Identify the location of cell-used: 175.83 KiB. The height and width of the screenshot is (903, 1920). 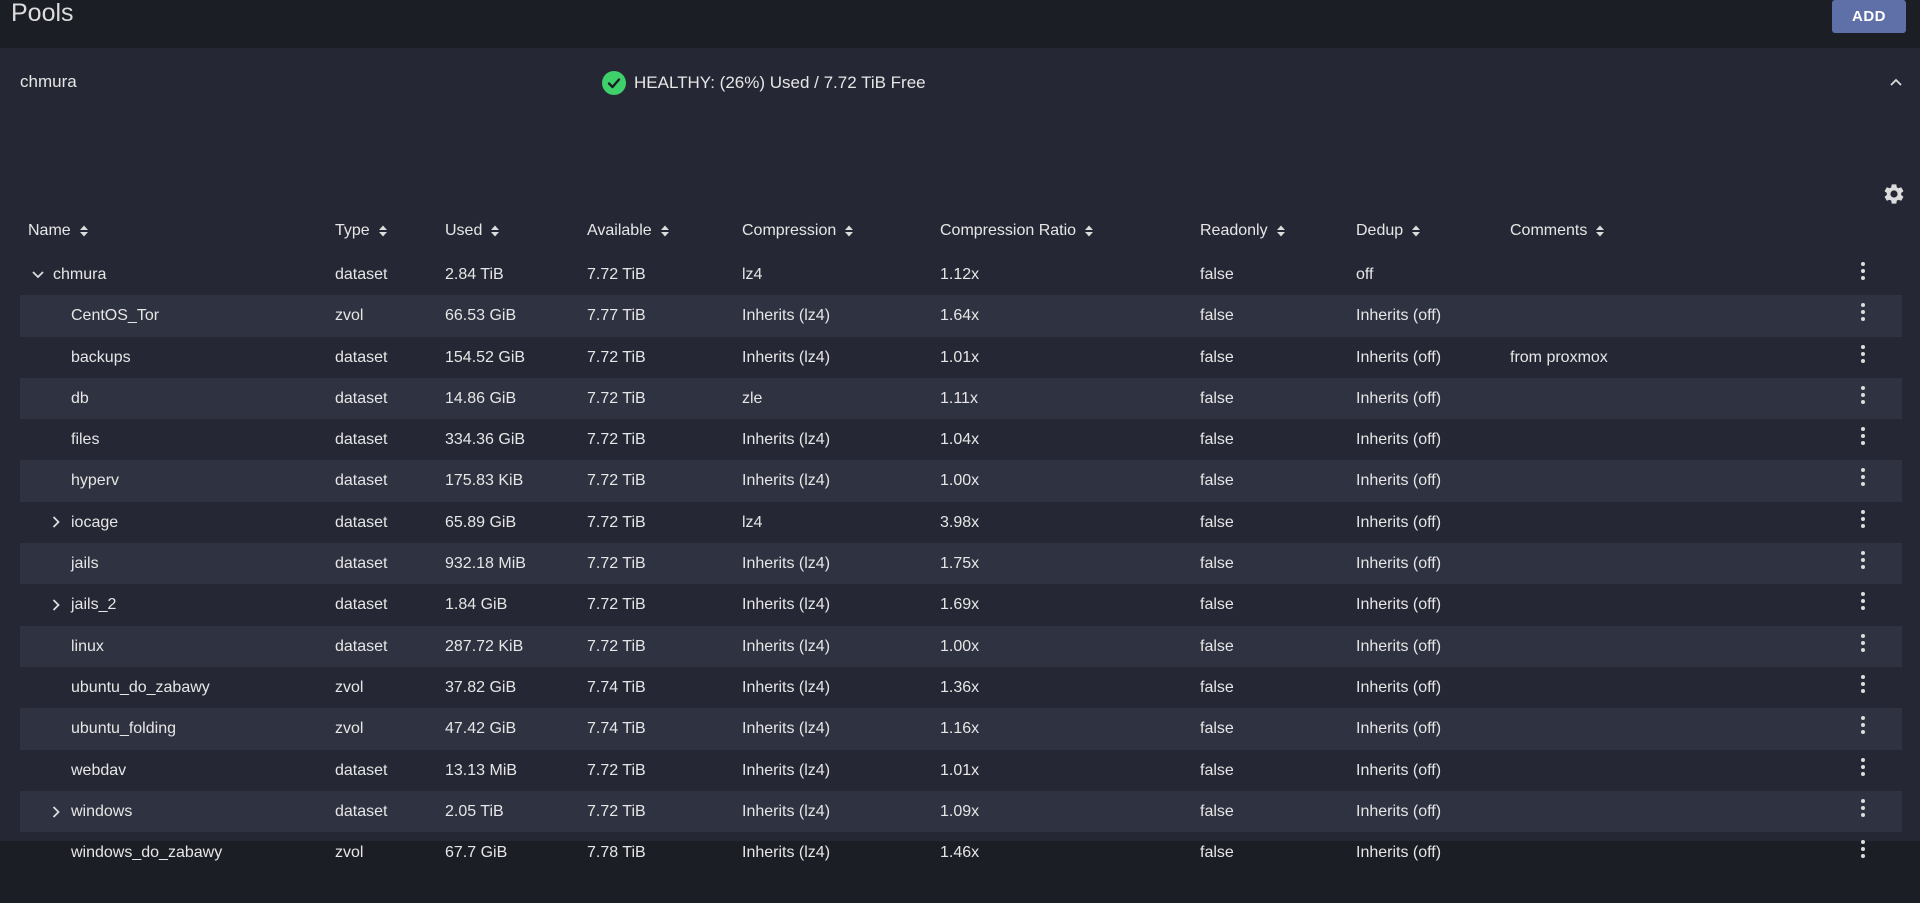
(484, 481).